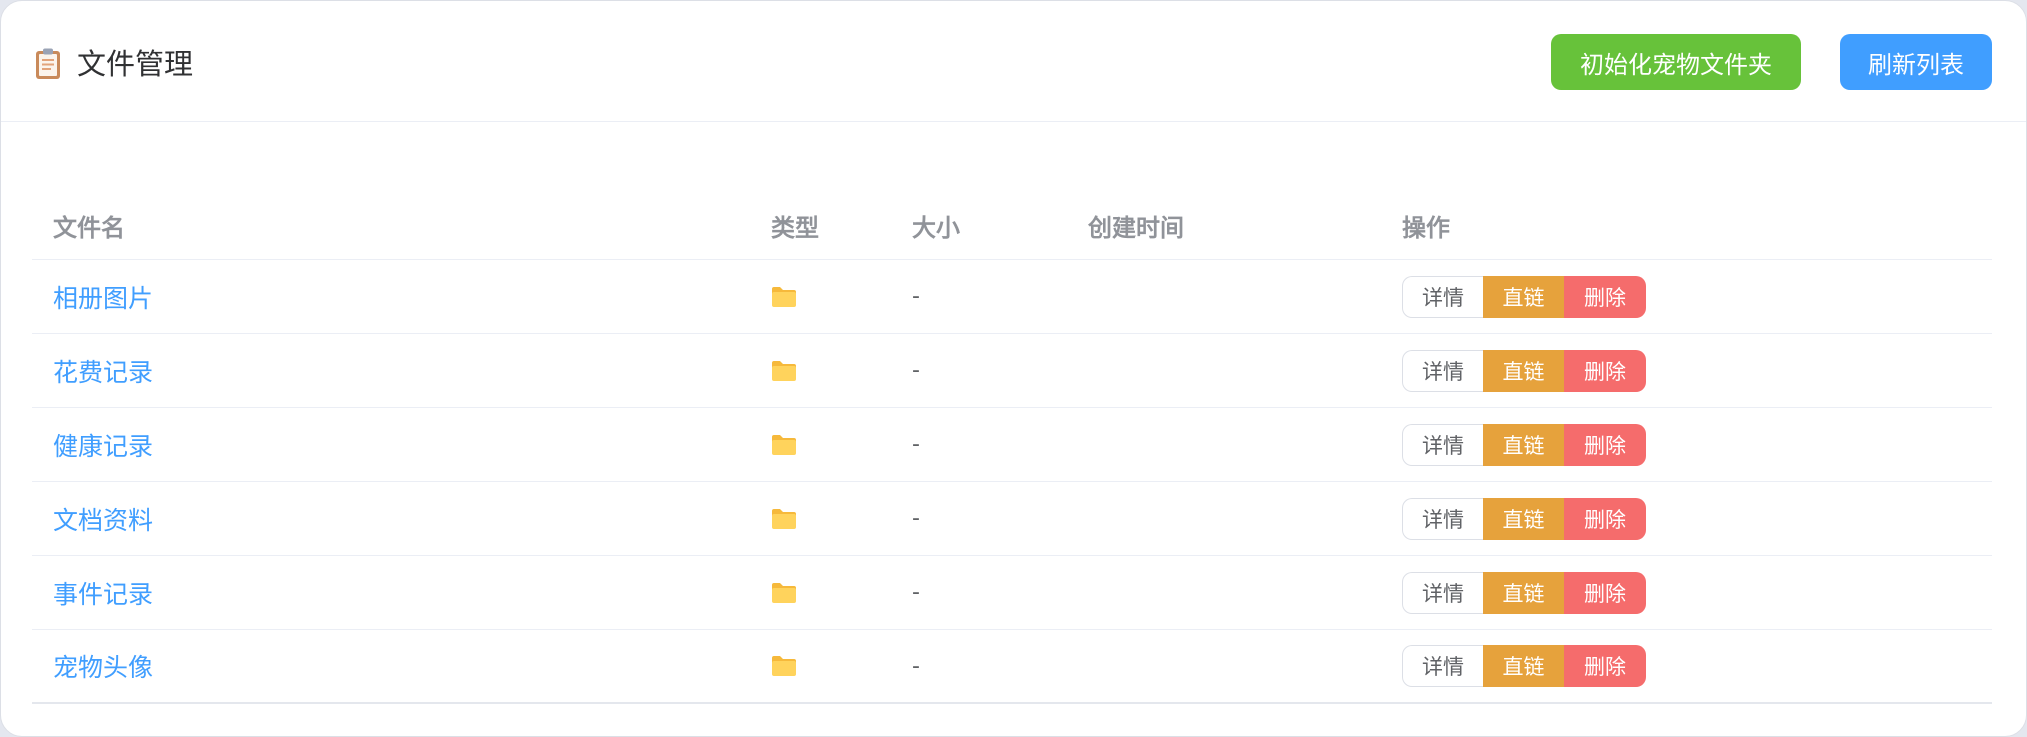 The width and height of the screenshot is (2027, 737). What do you see at coordinates (1676, 62) in the screenshot?
I see `init-pet-folders-button: 初始化宠物文件夹` at bounding box center [1676, 62].